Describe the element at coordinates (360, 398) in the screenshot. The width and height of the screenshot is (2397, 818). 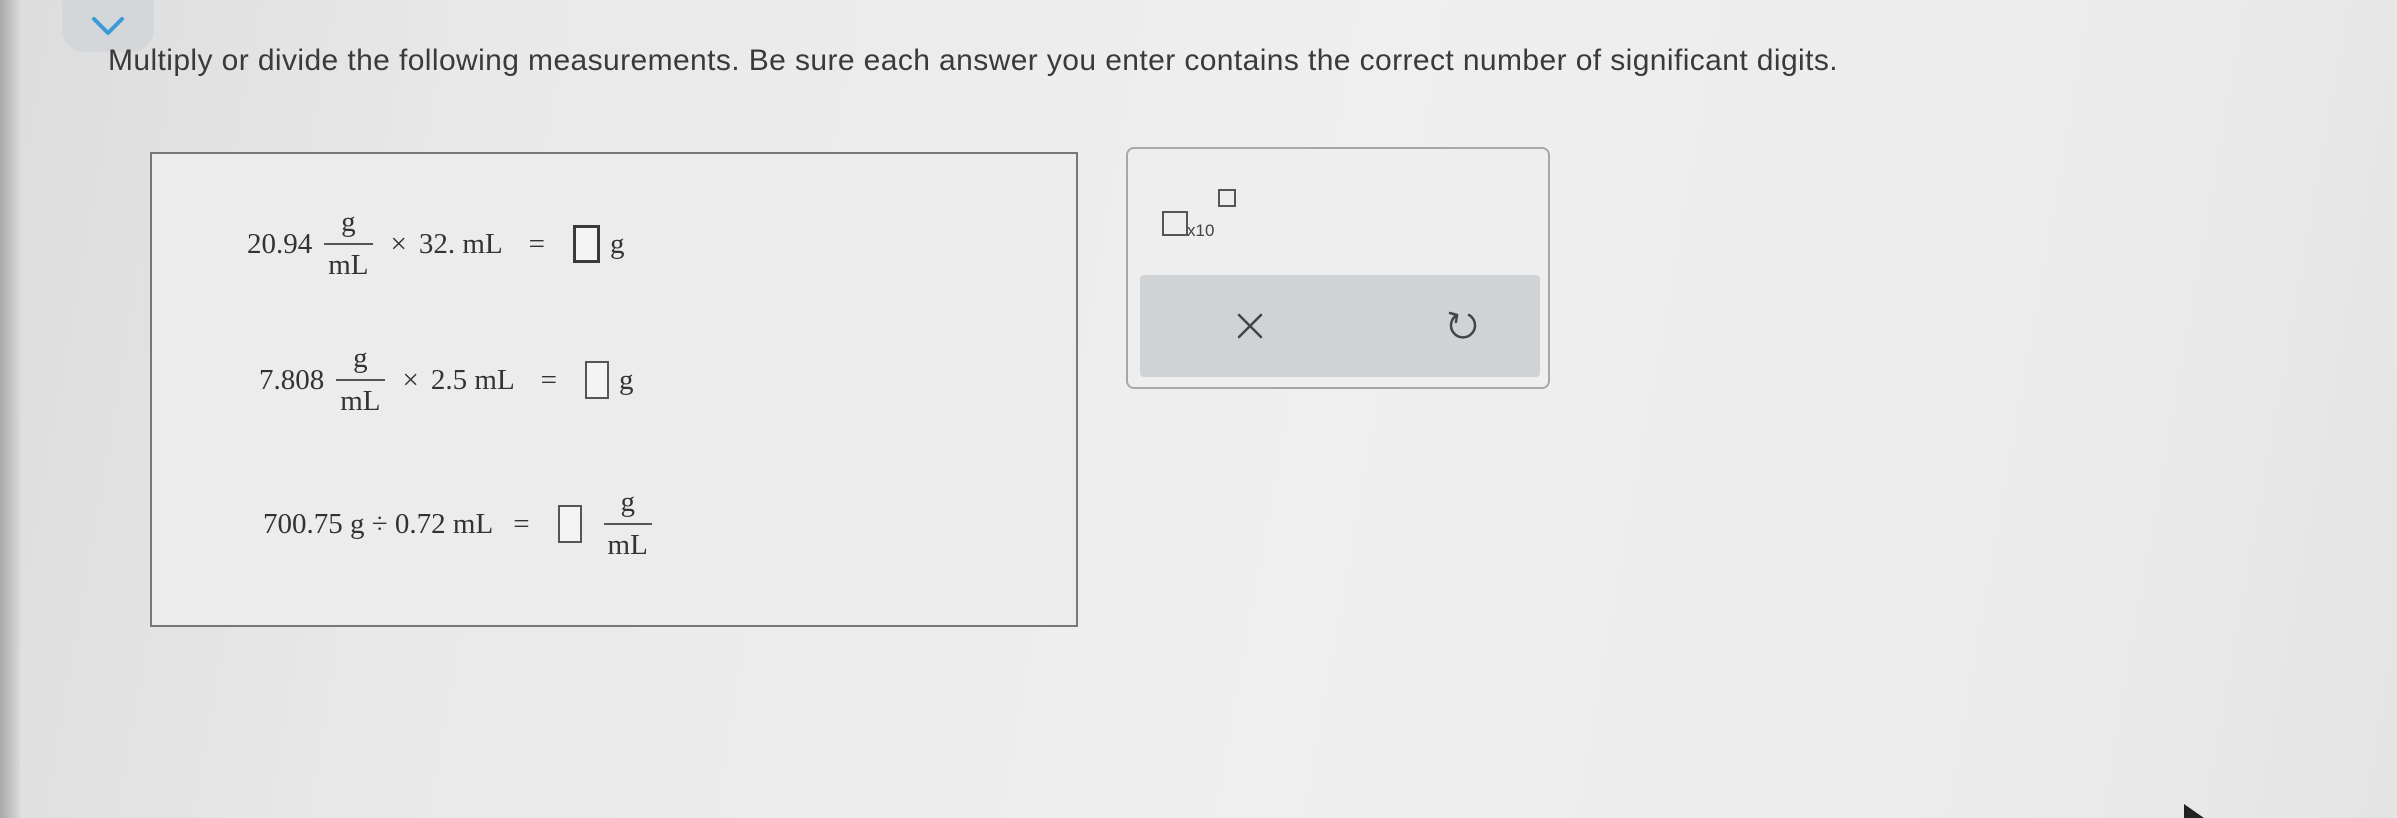
I see `problem-2-unit-denominator: mL` at that location.